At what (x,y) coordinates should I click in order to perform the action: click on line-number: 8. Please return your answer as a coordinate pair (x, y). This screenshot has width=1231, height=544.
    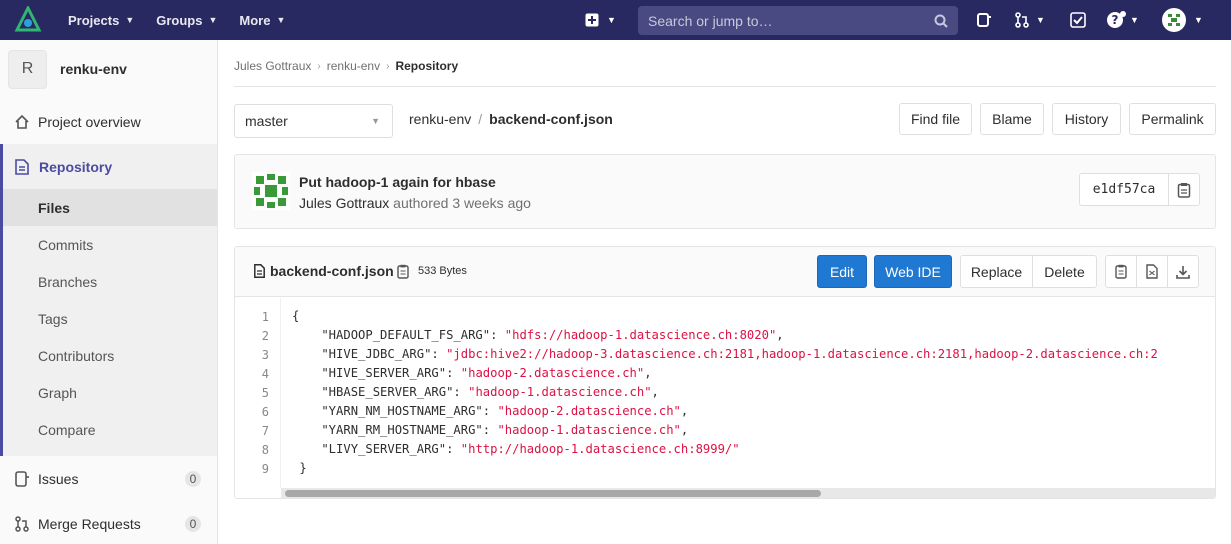
    Looking at the image, I should click on (265, 450).